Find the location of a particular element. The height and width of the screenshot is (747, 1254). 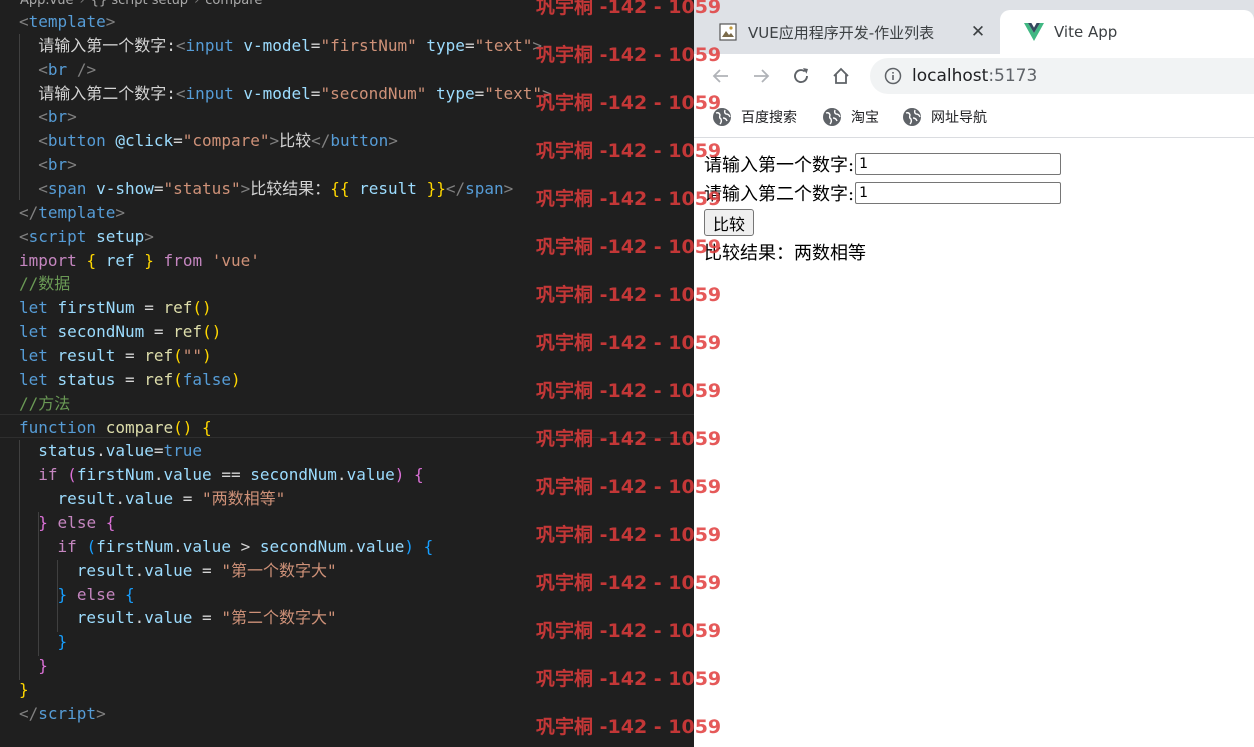

address-bar: localhost:5173 is located at coordinates (1062, 76).